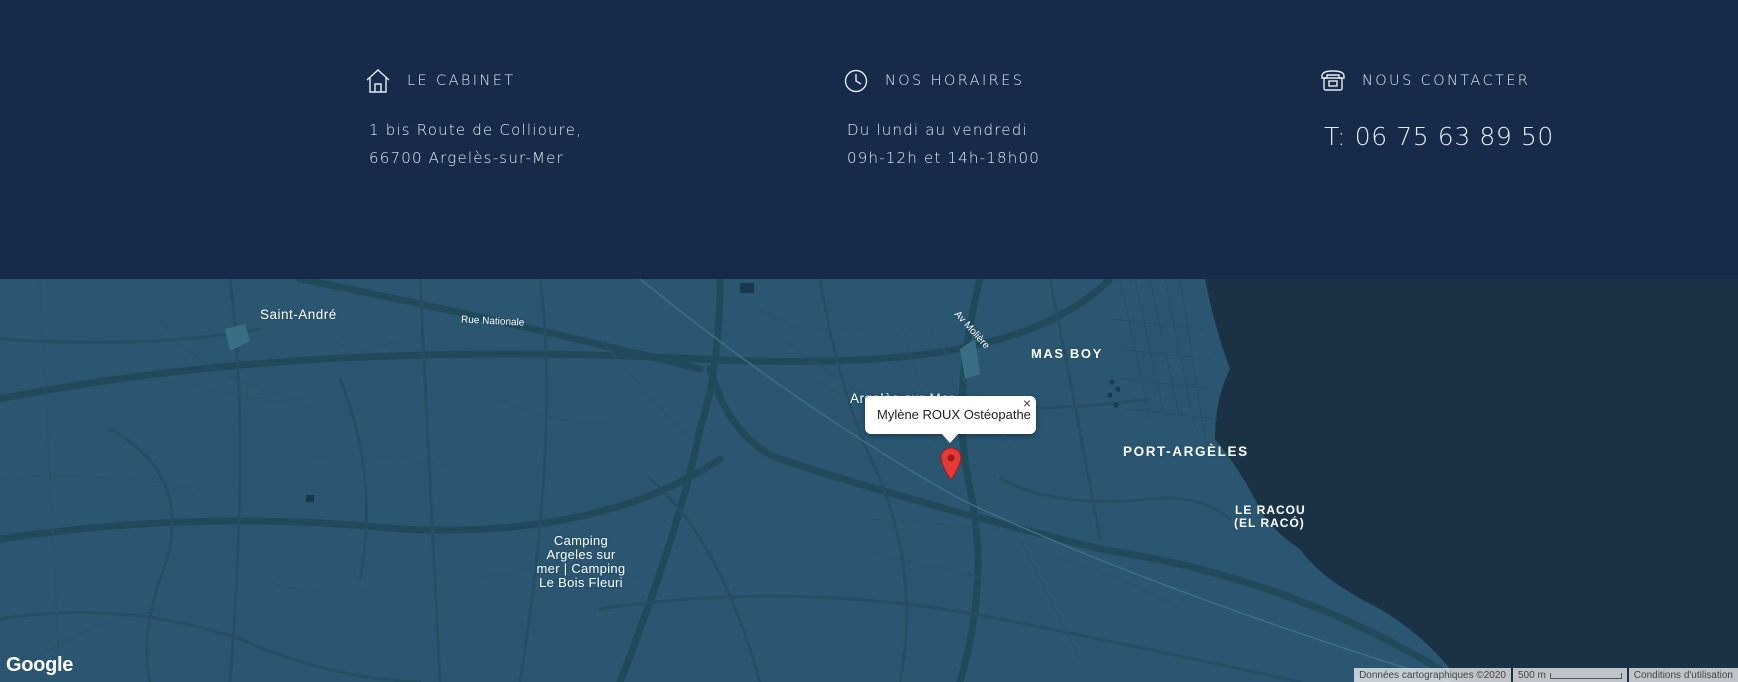 The width and height of the screenshot is (1738, 682). I want to click on poi-line: mer | Camping, so click(581, 568).